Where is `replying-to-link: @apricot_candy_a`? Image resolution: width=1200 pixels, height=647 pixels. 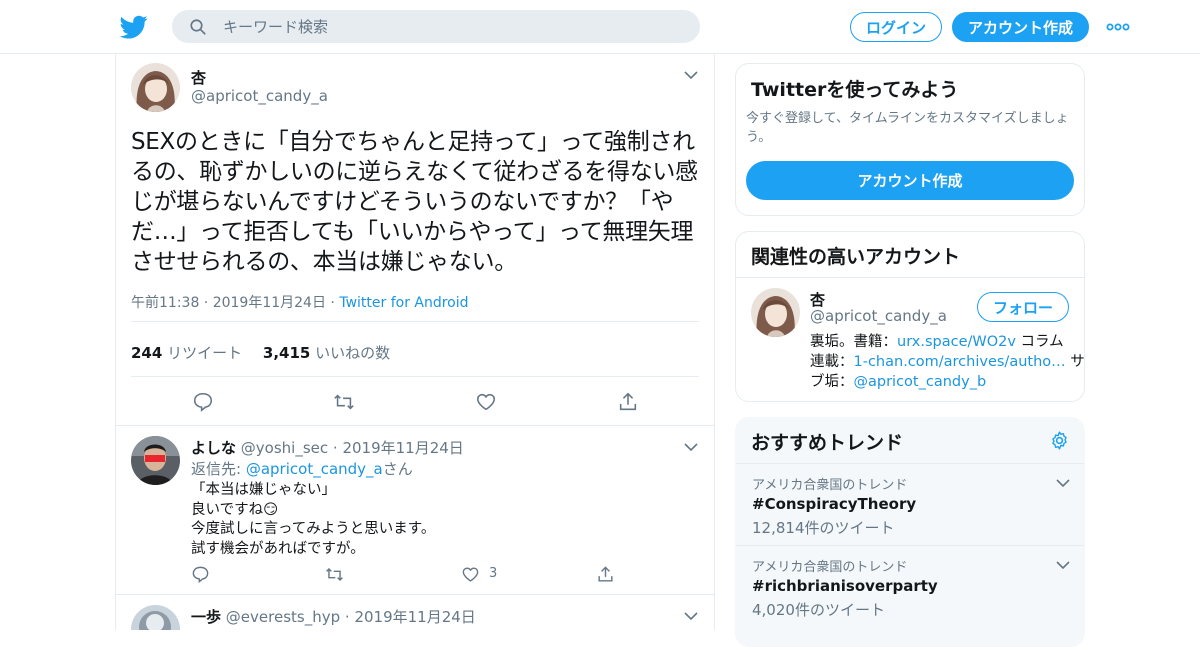 replying-to-link: @apricot_candy_a is located at coordinates (314, 469).